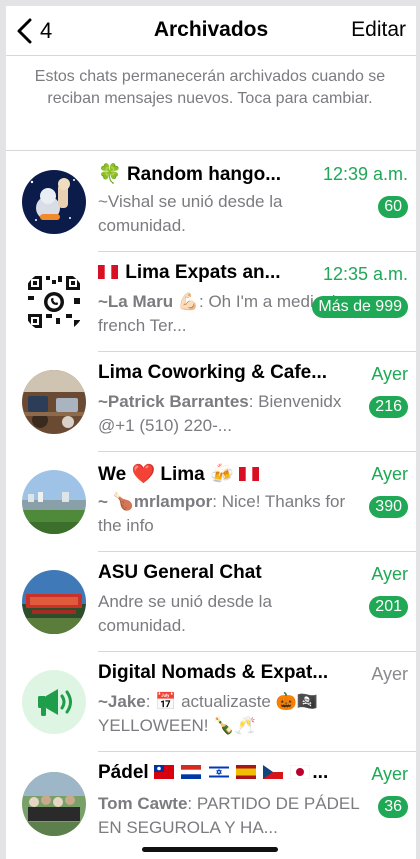 Image resolution: width=420 pixels, height=859 pixels. What do you see at coordinates (123, 501) in the screenshot?
I see `poultry-leg-icon: 🍗` at bounding box center [123, 501].